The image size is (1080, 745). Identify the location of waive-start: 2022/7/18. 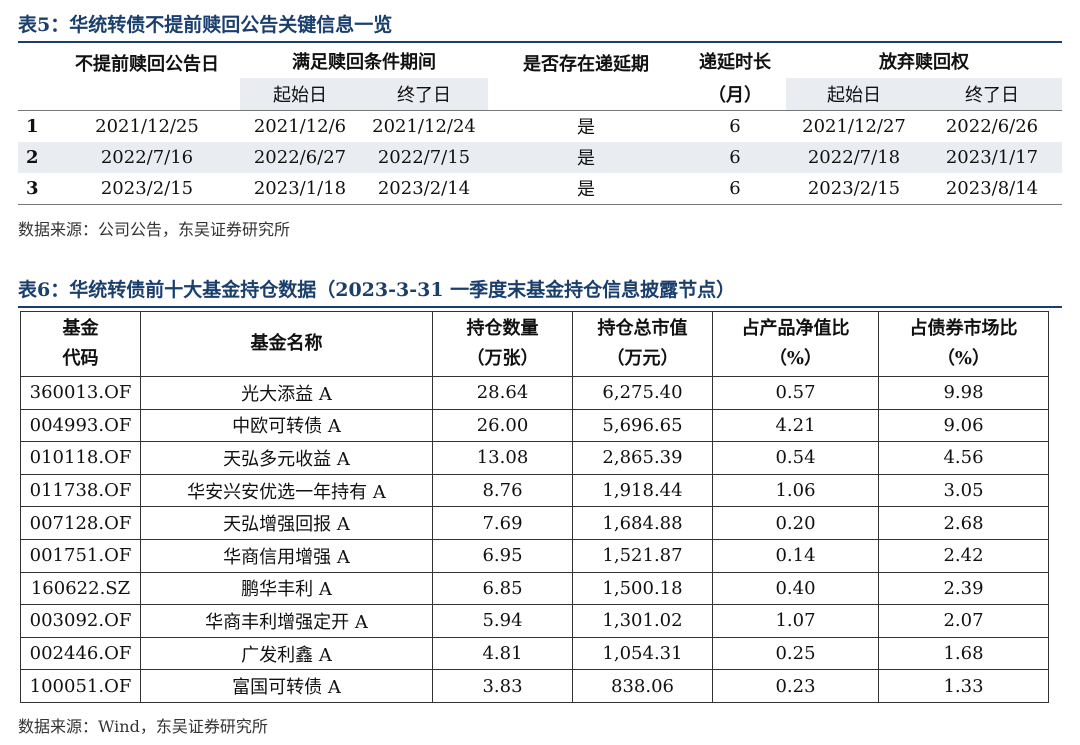
(854, 157).